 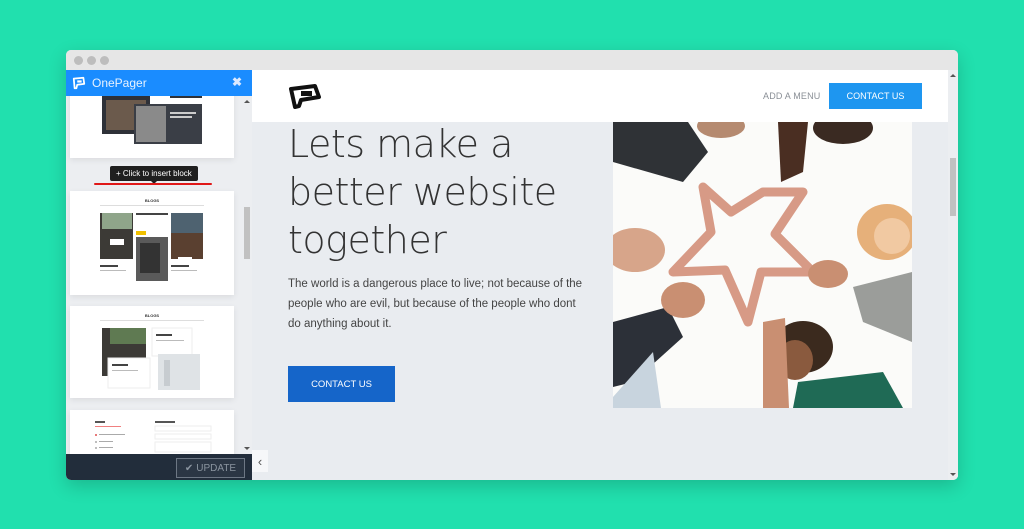 What do you see at coordinates (153, 184) in the screenshot?
I see `insert-position-indicator` at bounding box center [153, 184].